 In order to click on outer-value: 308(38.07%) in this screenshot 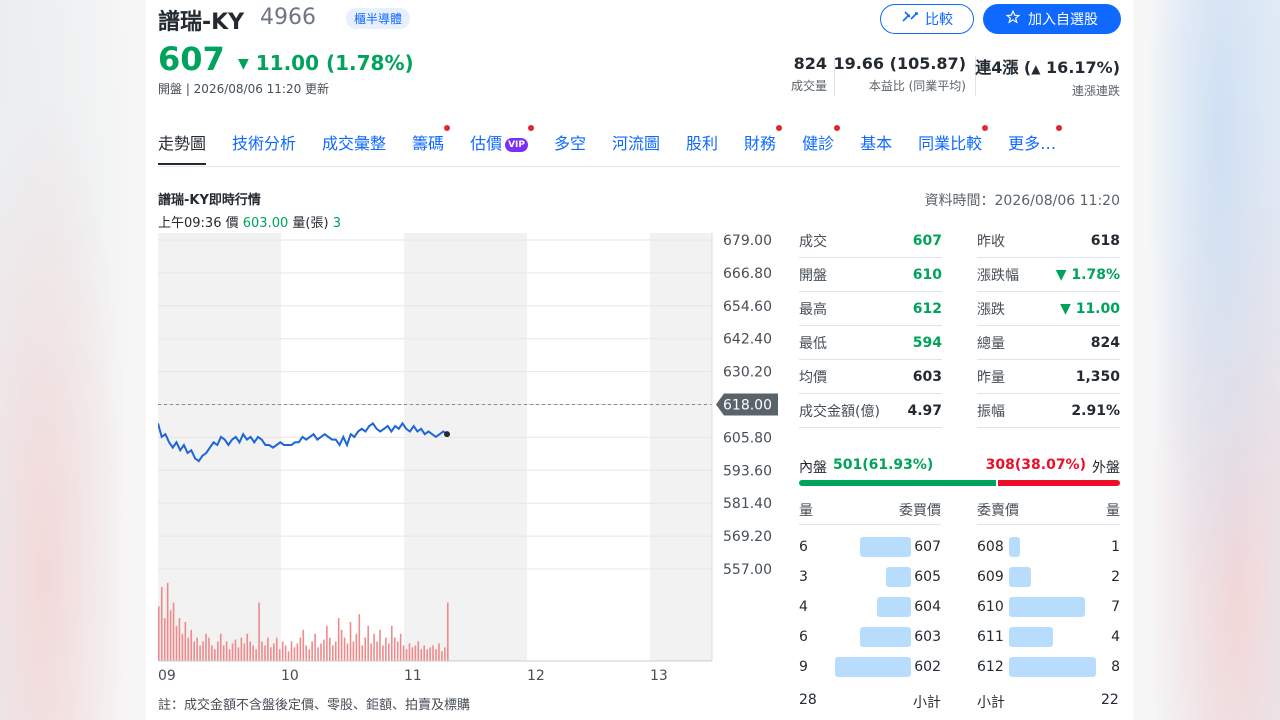, I will do `click(1035, 465)`.